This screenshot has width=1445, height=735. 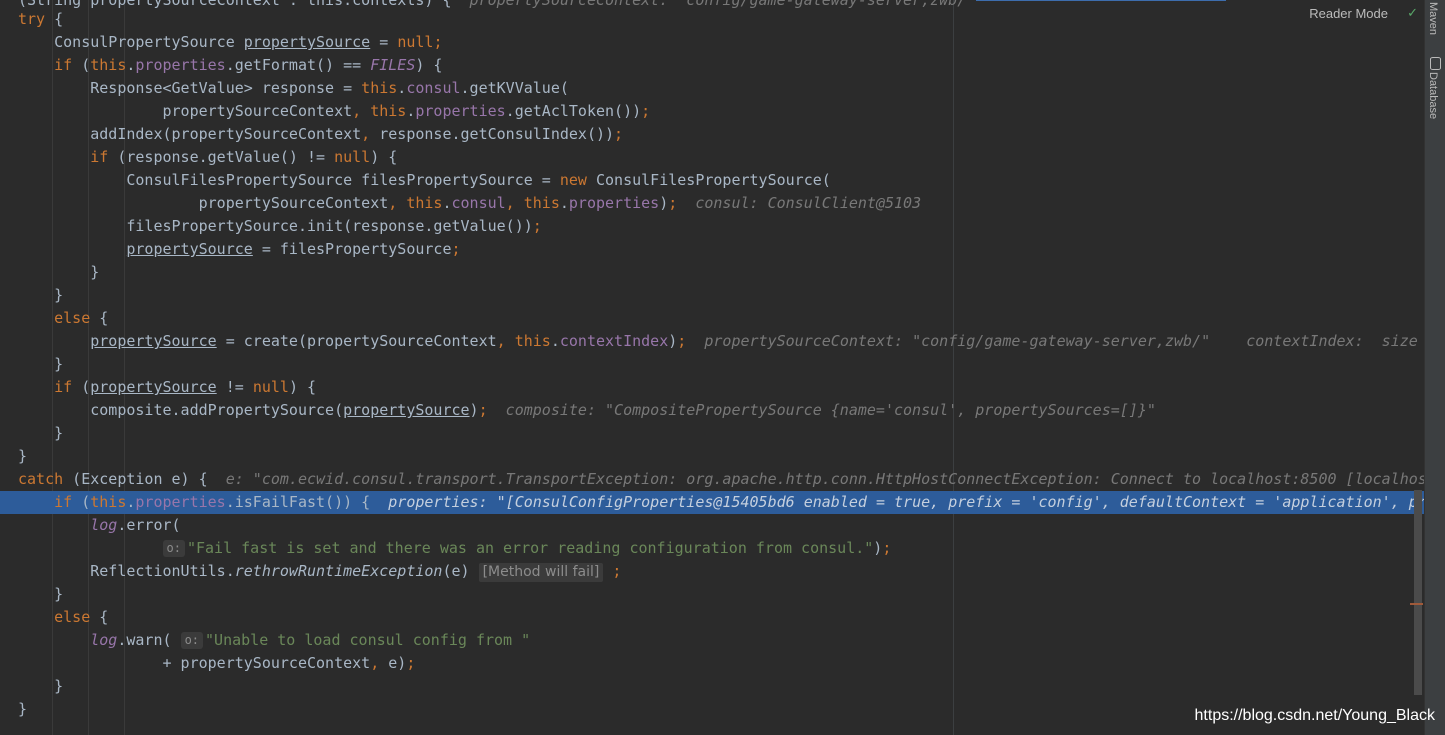 What do you see at coordinates (181, 410) in the screenshot?
I see `code-token: composite.addPropertySource(` at bounding box center [181, 410].